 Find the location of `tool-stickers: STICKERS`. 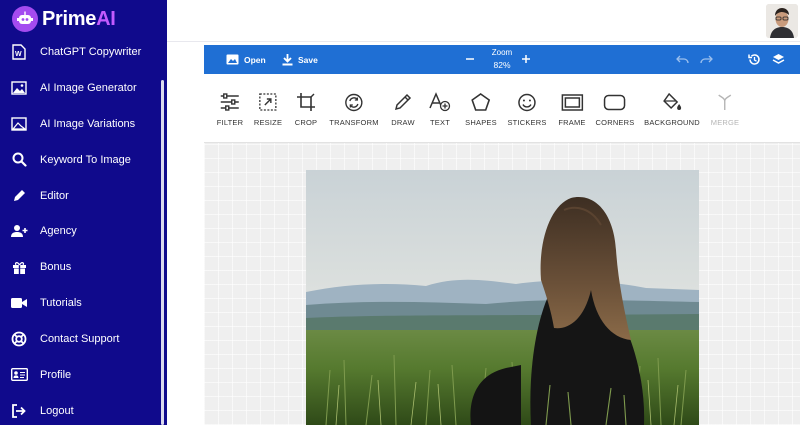

tool-stickers: STICKERS is located at coordinates (526, 108).